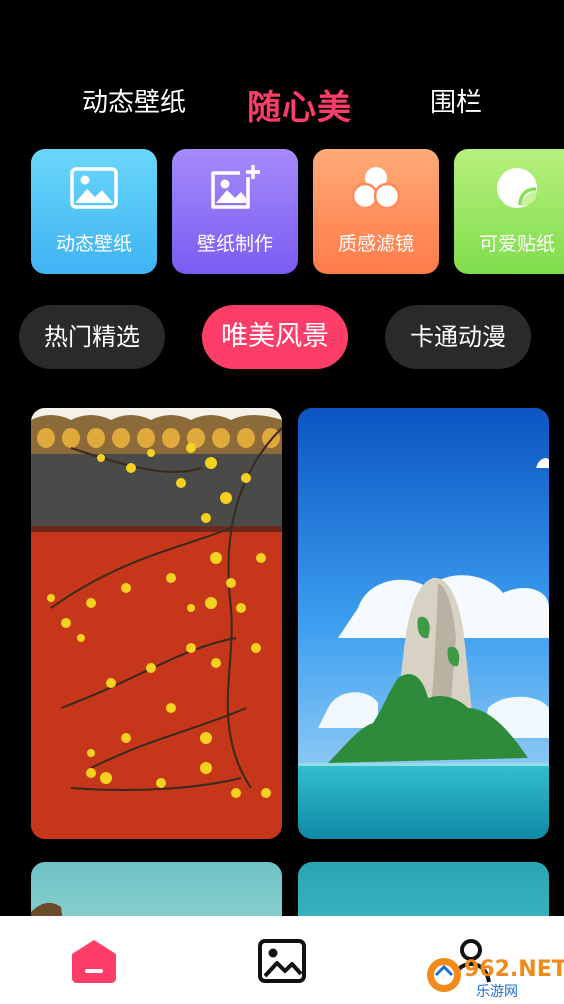 The image size is (564, 1004). I want to click on chip-cartoon: 卡通动漫, so click(458, 337).